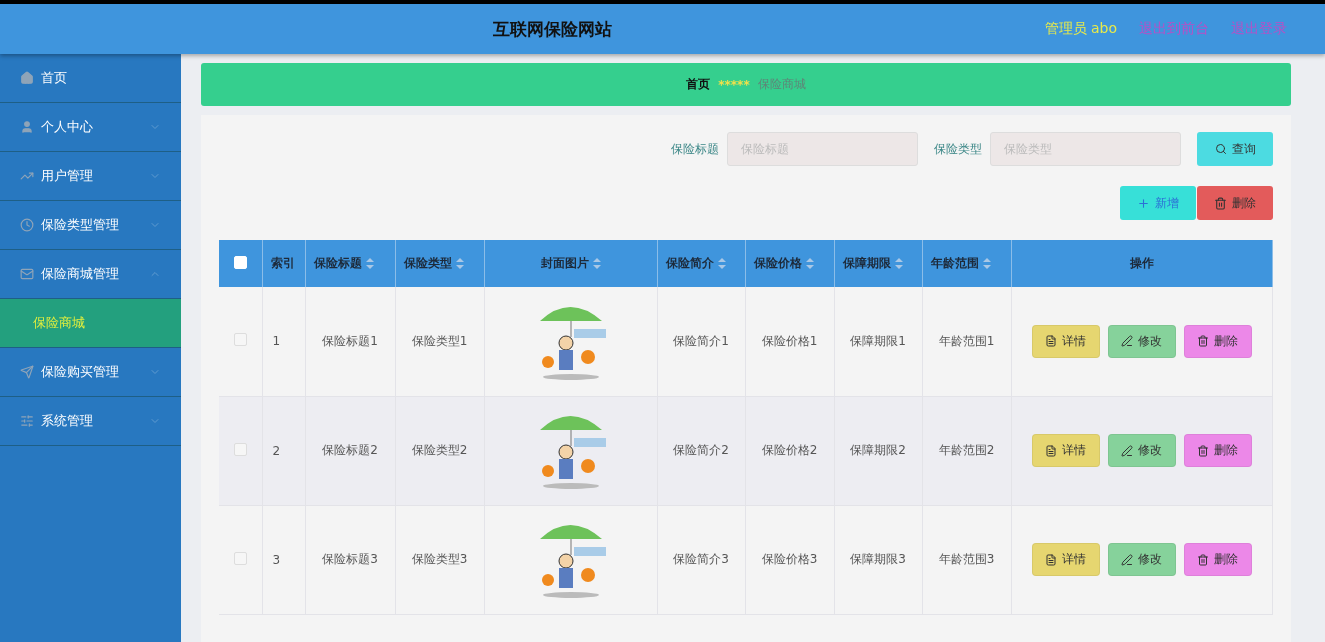  I want to click on table-cell: 年龄范围3, so click(966, 559).